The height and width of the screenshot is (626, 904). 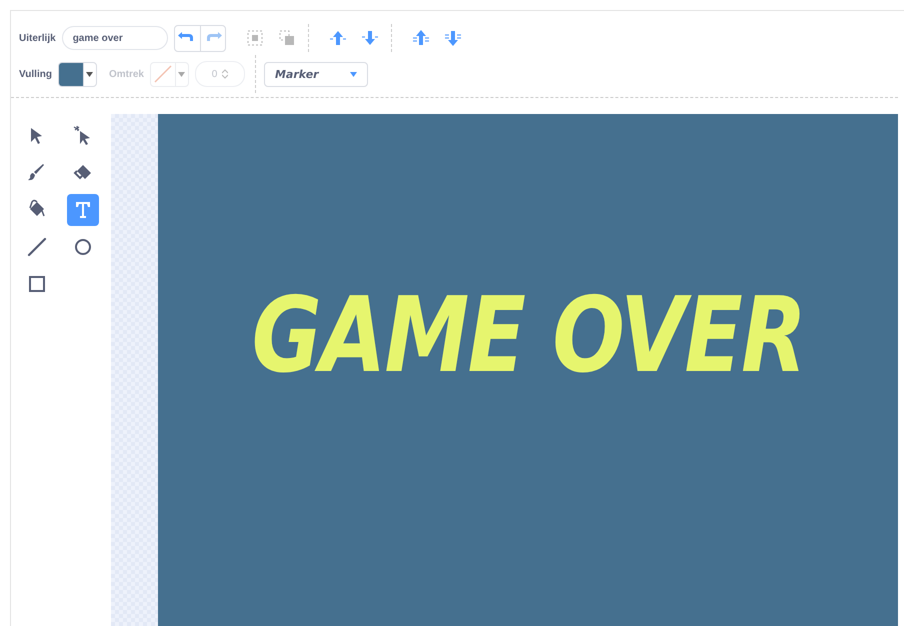 What do you see at coordinates (528, 335) in the screenshot?
I see `canvas-text: GAME OVER` at bounding box center [528, 335].